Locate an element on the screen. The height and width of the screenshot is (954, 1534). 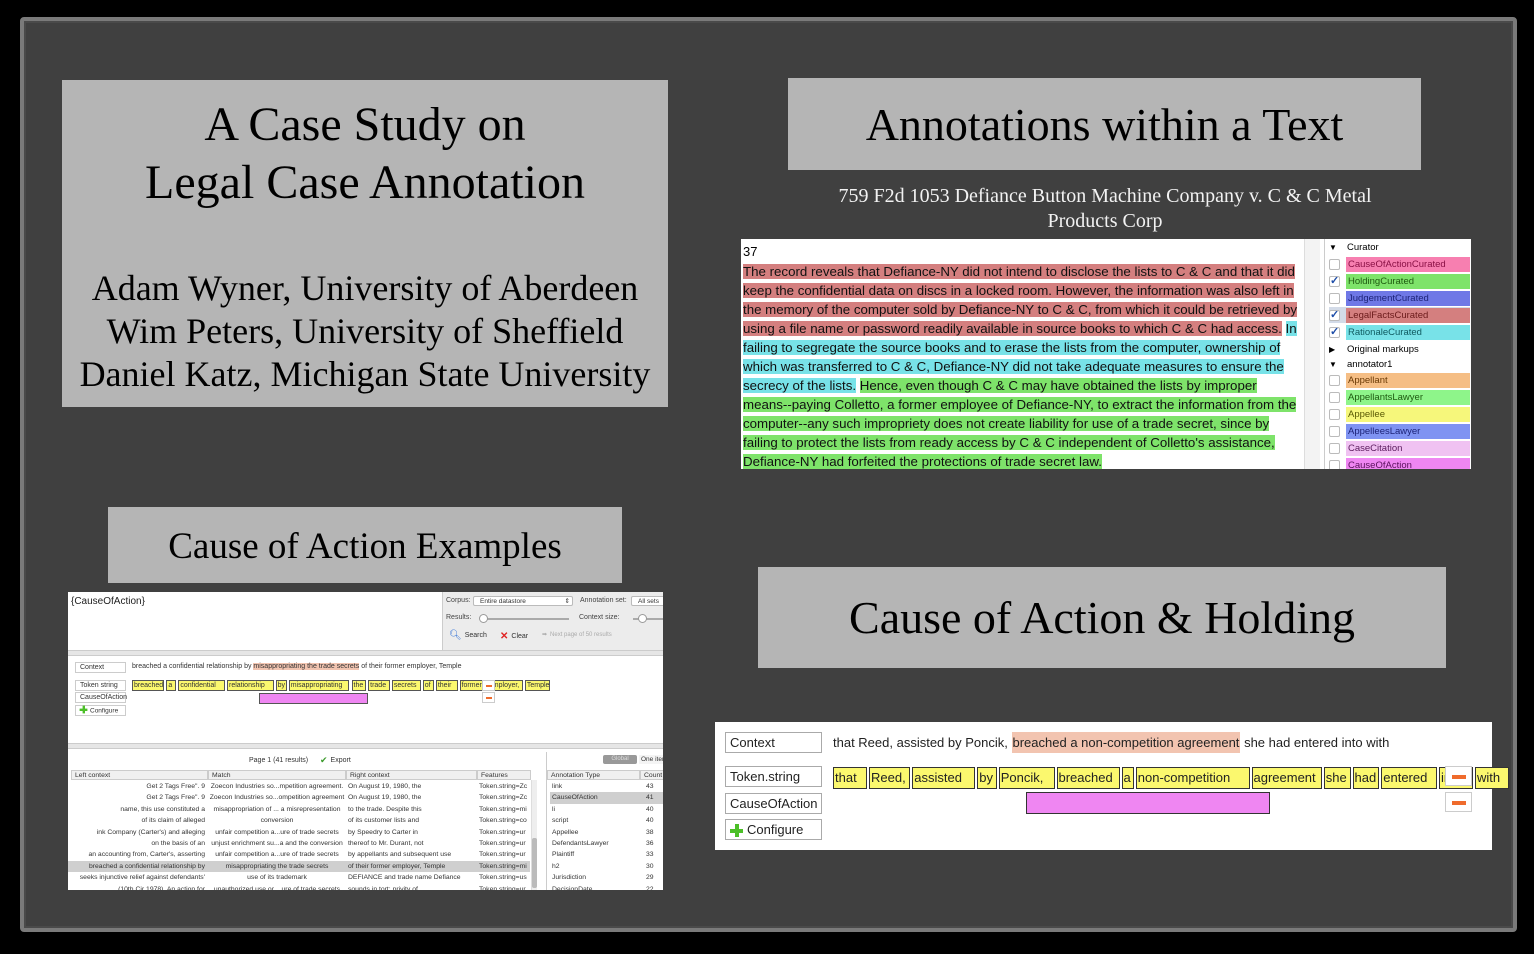
legend-item: AppelleesLawyer is located at coordinates (1399, 431).